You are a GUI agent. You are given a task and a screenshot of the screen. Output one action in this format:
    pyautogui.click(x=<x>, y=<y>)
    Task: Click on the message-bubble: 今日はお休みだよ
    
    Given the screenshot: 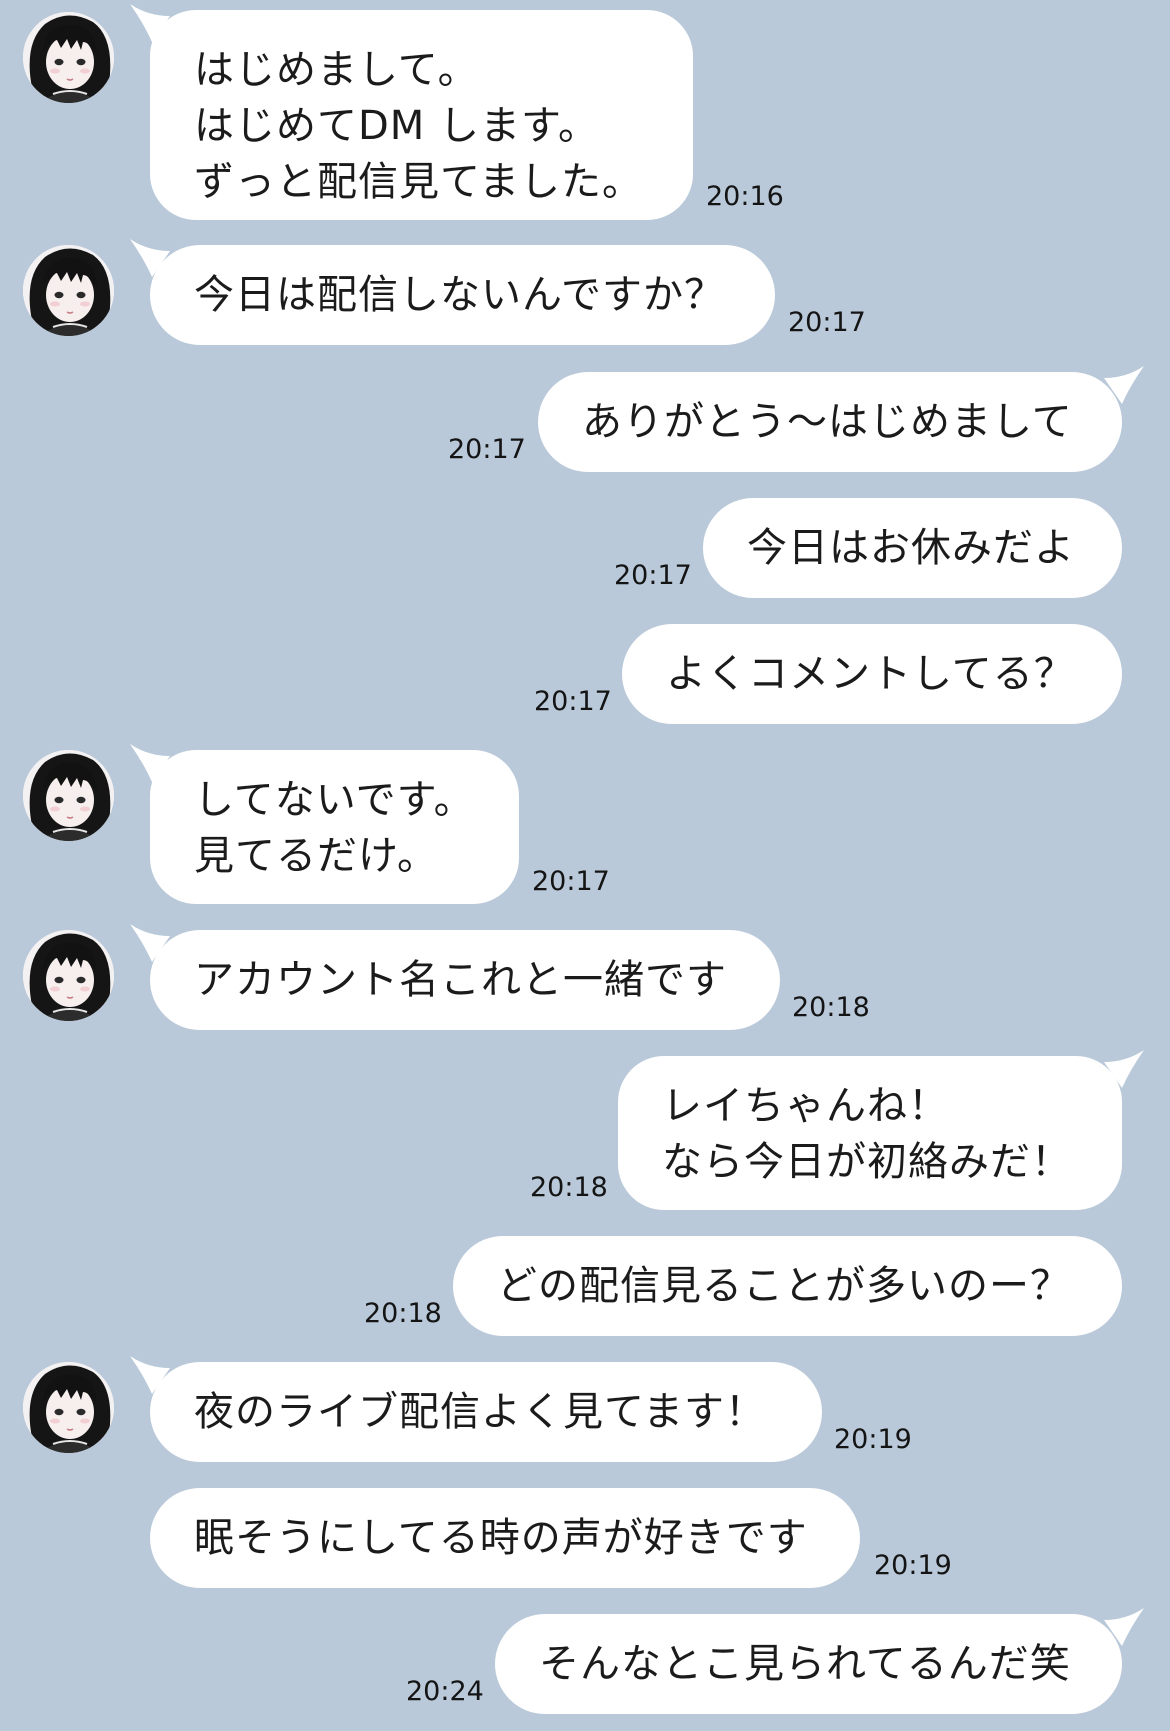 What is the action you would take?
    pyautogui.click(x=912, y=548)
    